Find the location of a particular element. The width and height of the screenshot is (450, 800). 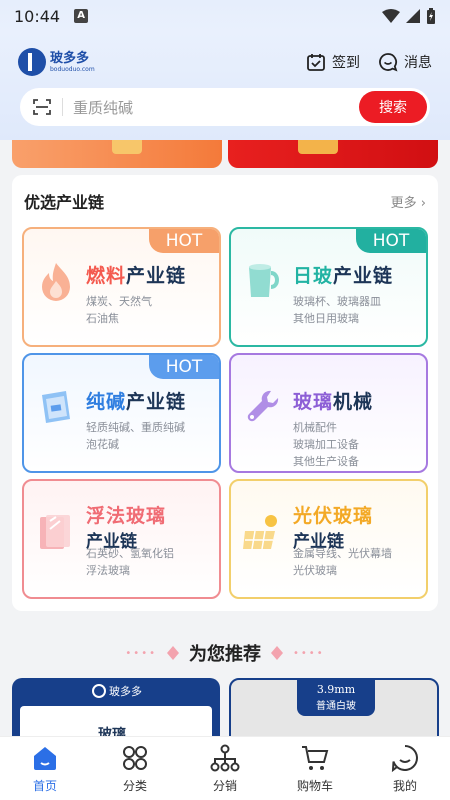

app-header: 玻多多 boduoduo.com 签到 消息 is located at coordinates (225, 62).